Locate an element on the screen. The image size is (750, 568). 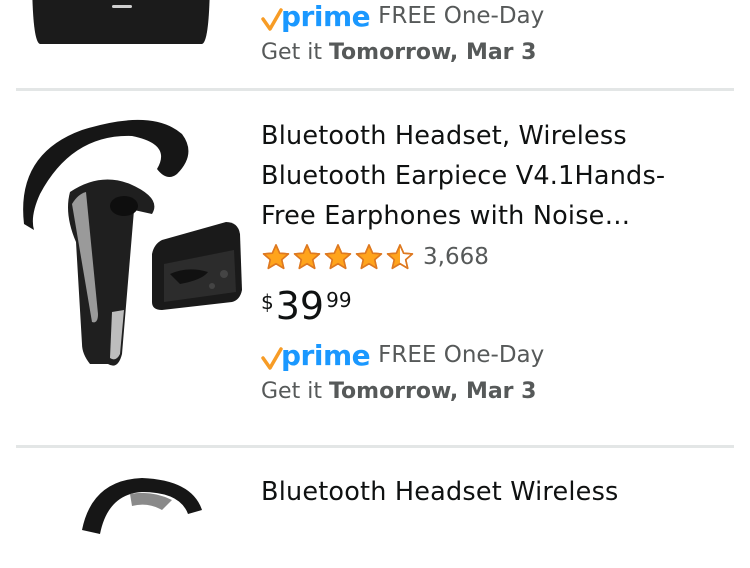
review-count: 3,668 is located at coordinates (456, 257).